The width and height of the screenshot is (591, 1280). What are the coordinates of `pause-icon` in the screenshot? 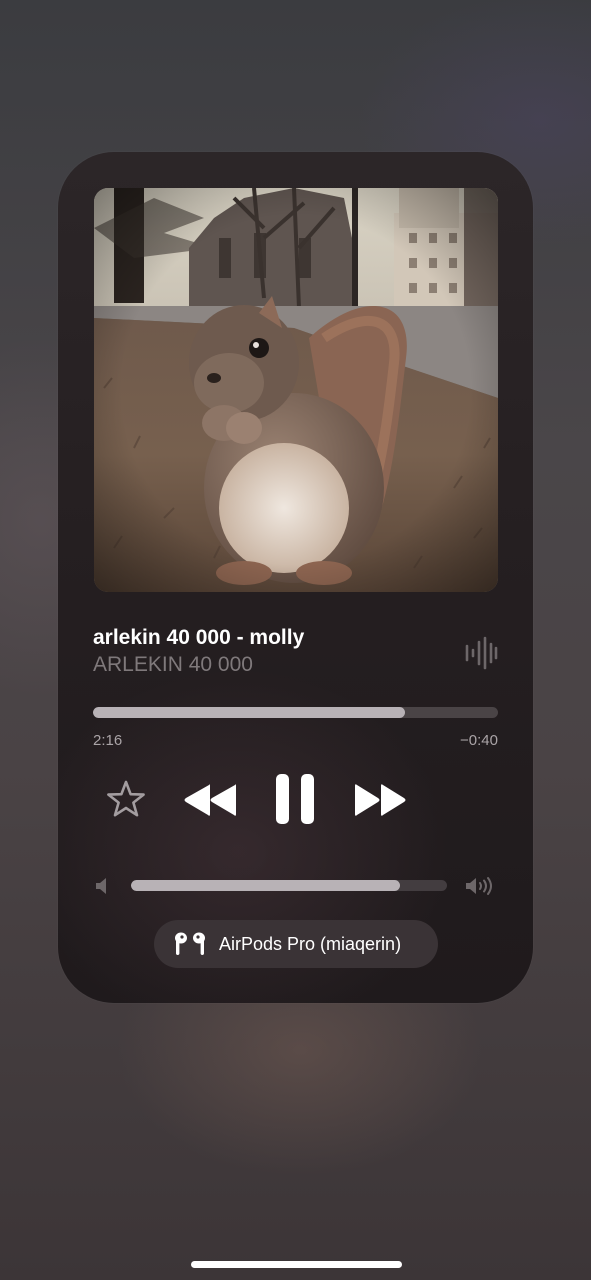 It's located at (295, 799).